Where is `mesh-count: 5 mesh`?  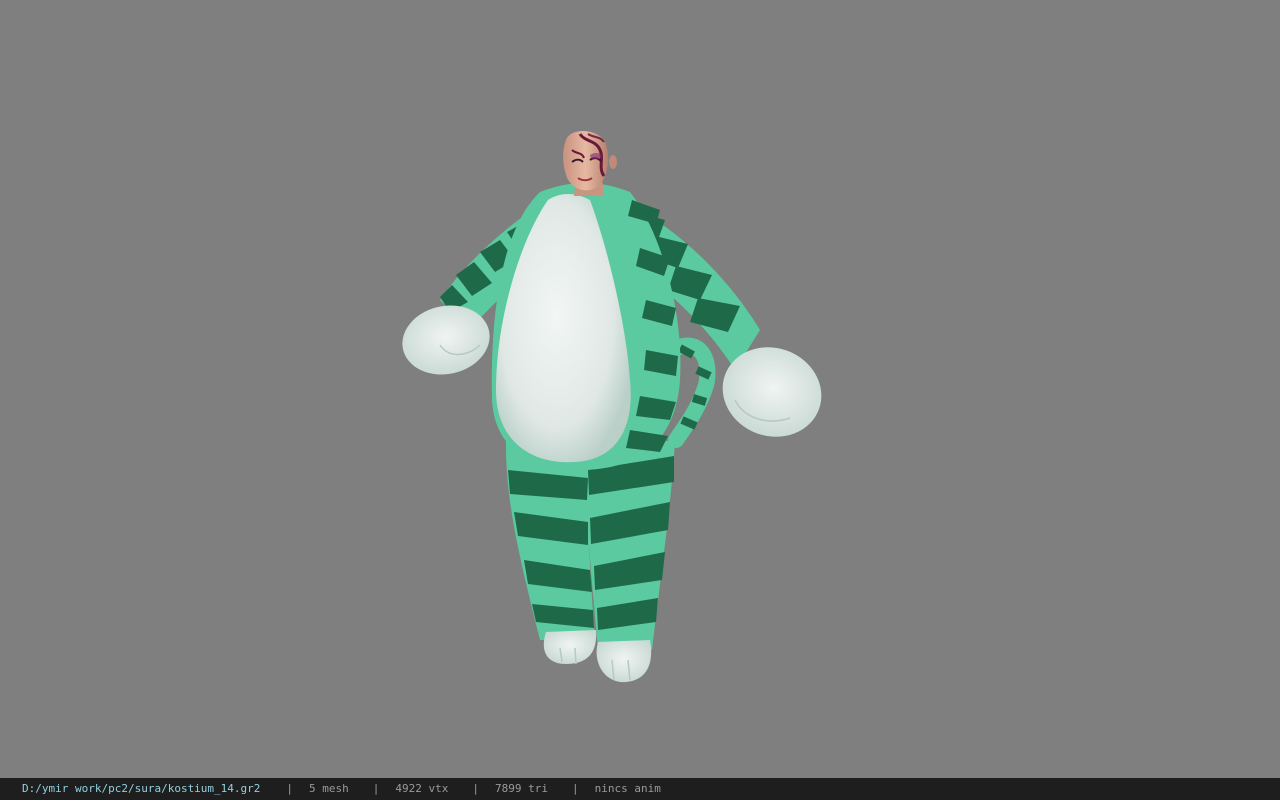
mesh-count: 5 mesh is located at coordinates (329, 788).